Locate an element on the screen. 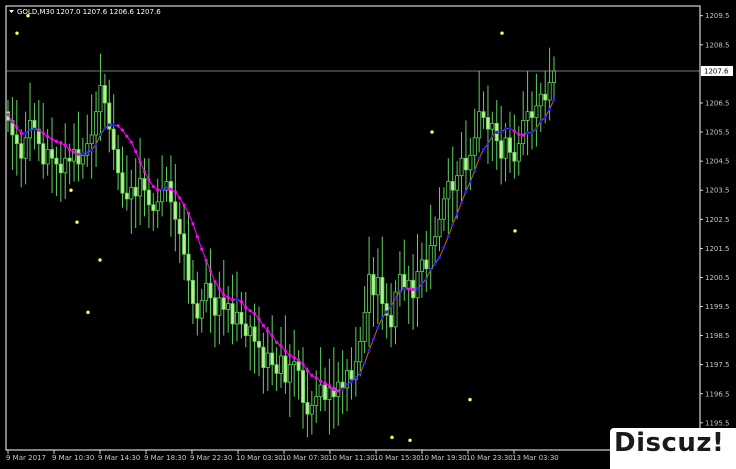 This screenshot has height=469, width=736. current-price-label: 1207.6 is located at coordinates (716, 71).